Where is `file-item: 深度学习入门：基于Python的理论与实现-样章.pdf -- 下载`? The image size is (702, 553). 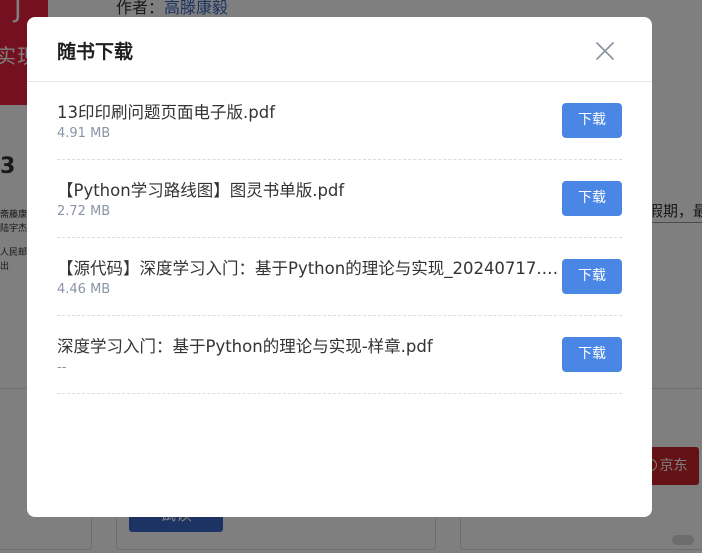 file-item: 深度学习入门：基于Python的理论与实现-样章.pdf -- 下载 is located at coordinates (339, 355).